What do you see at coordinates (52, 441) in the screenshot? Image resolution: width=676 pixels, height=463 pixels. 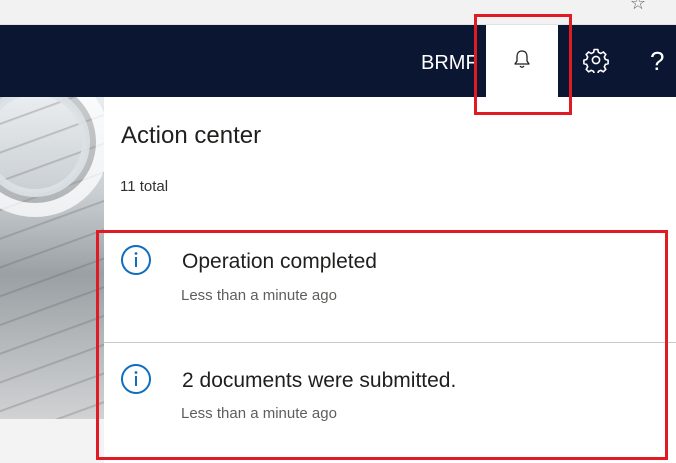 I see `background-strip` at bounding box center [52, 441].